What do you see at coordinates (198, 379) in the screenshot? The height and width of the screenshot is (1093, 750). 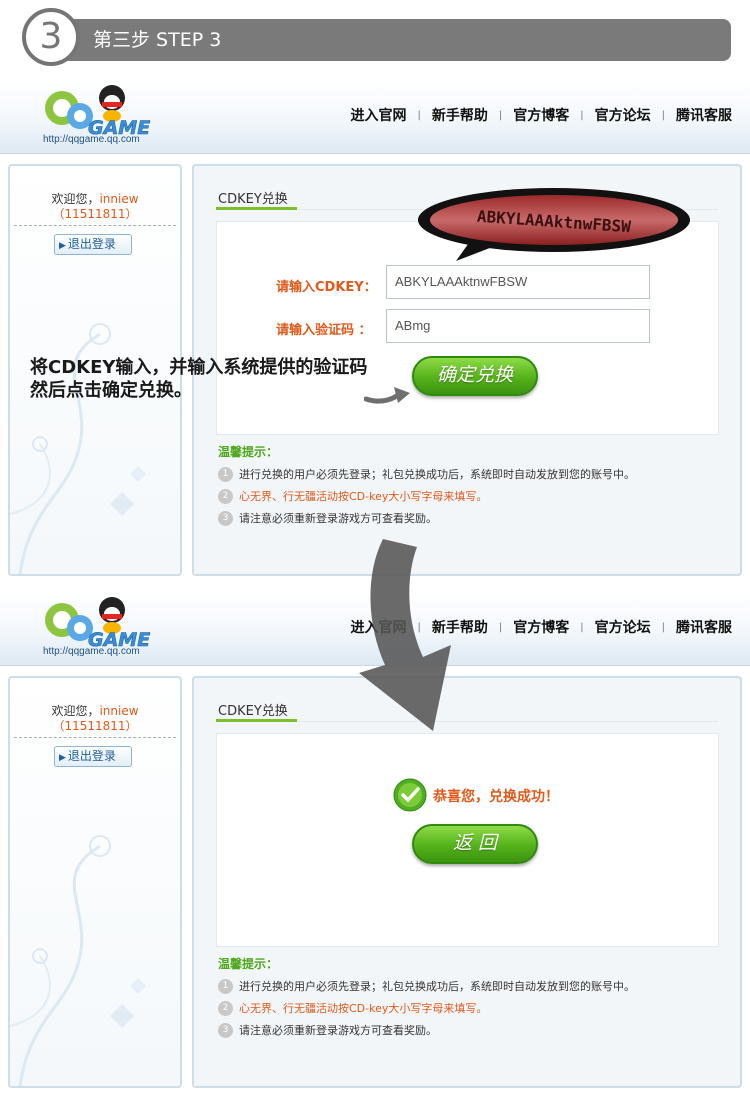 I see `instruction-annotation: 将CDKEY输入，并输入系统提供的验证码 然后点击确定兑换。` at bounding box center [198, 379].